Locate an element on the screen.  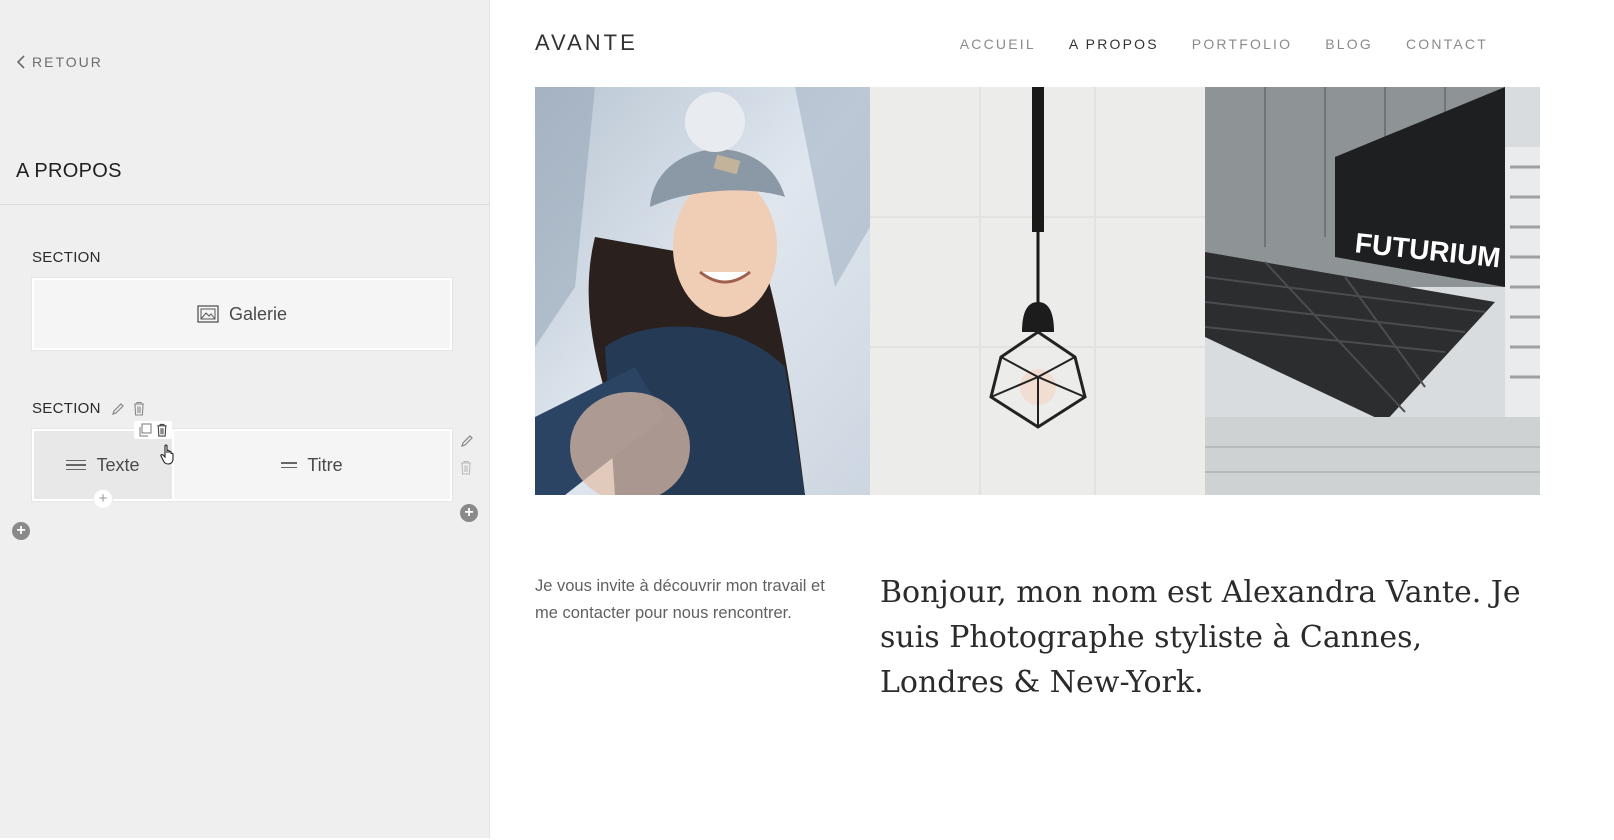
nav-item-portfolio: PORTFOLIO is located at coordinates (1242, 44).